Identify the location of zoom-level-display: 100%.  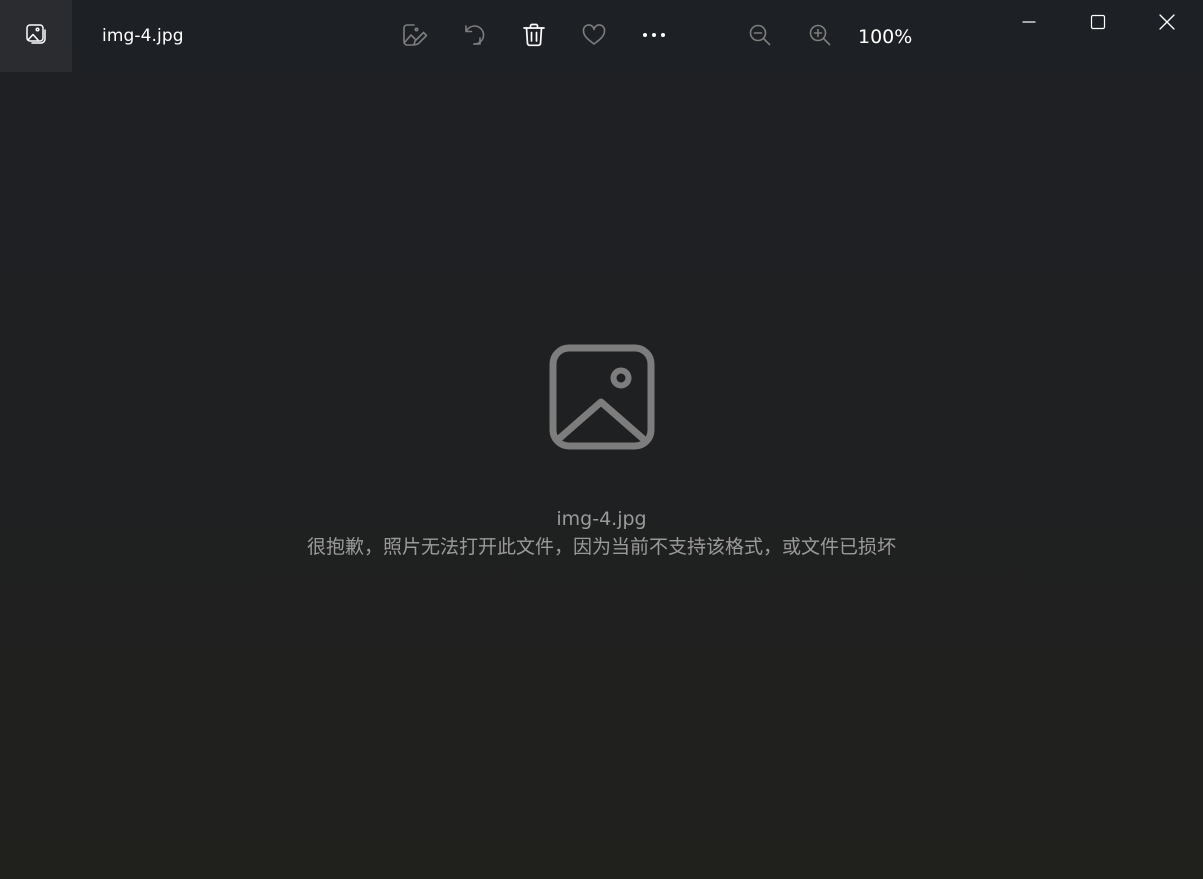
(885, 37).